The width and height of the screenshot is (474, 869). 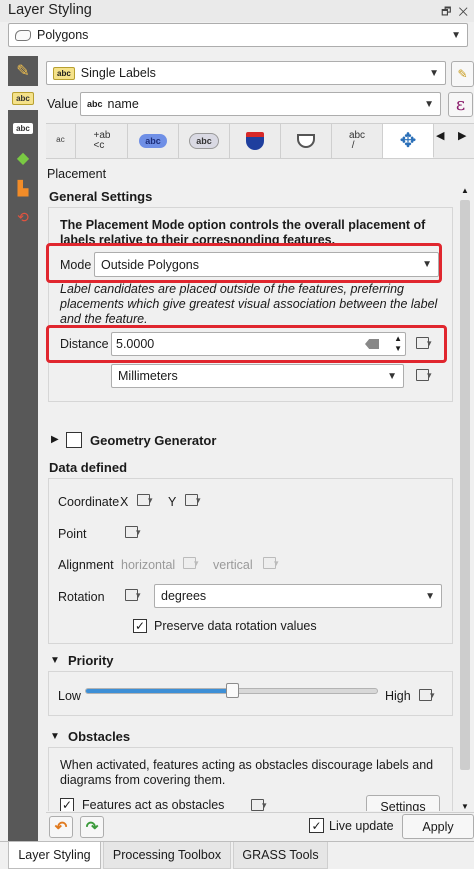 What do you see at coordinates (462, 74) in the screenshot?
I see `label-toolbar-button: ✎` at bounding box center [462, 74].